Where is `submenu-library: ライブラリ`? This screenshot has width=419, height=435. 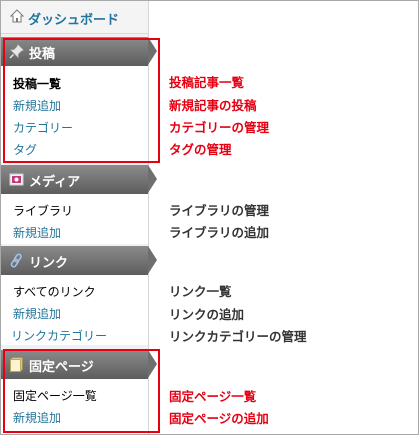
submenu-library: ライブラリ is located at coordinates (43, 210).